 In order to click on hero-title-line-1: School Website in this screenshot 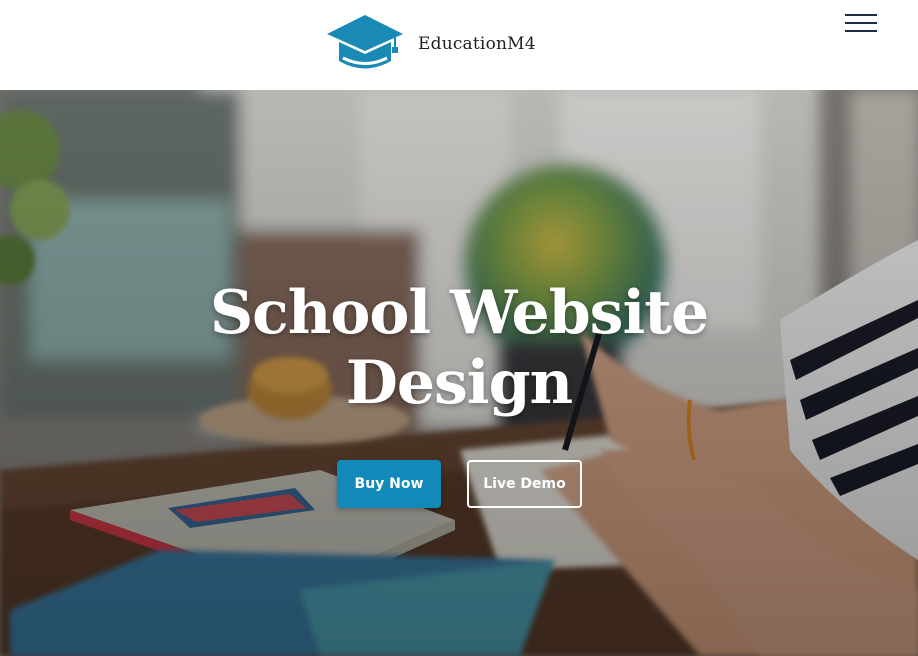, I will do `click(459, 313)`.